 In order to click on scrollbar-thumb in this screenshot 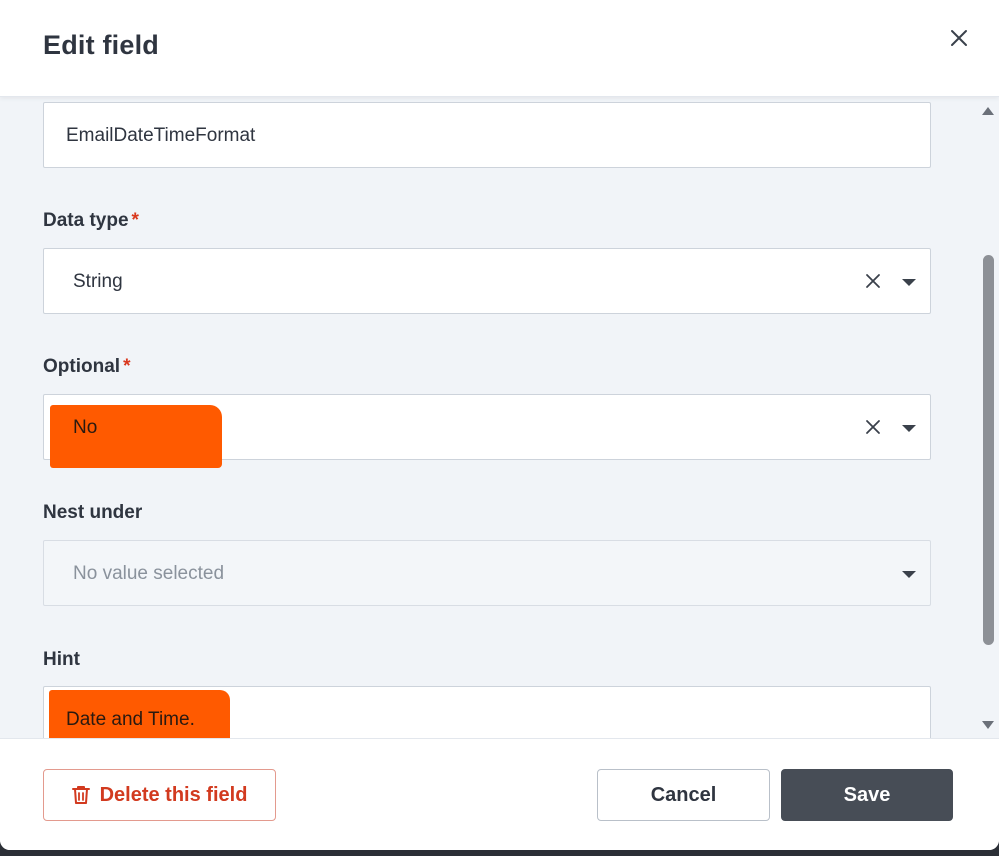, I will do `click(988, 450)`.